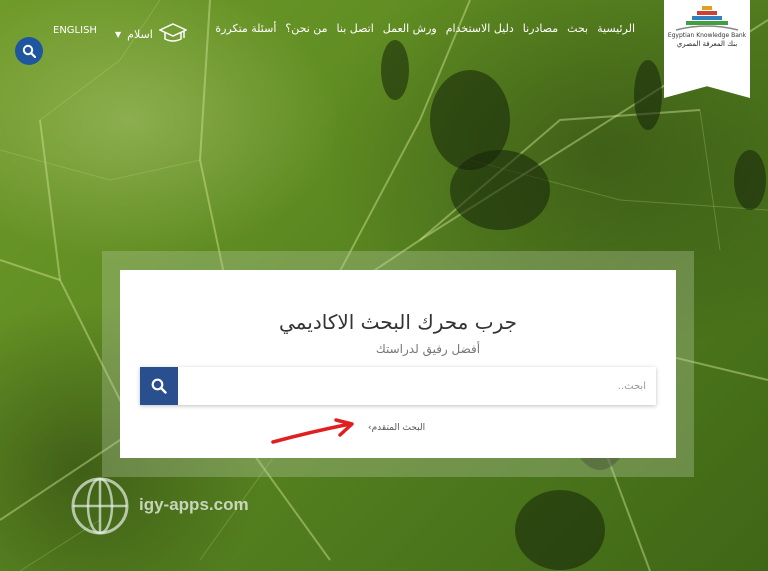 The width and height of the screenshot is (768, 571). I want to click on watermark: igy-apps.com, so click(174, 506).